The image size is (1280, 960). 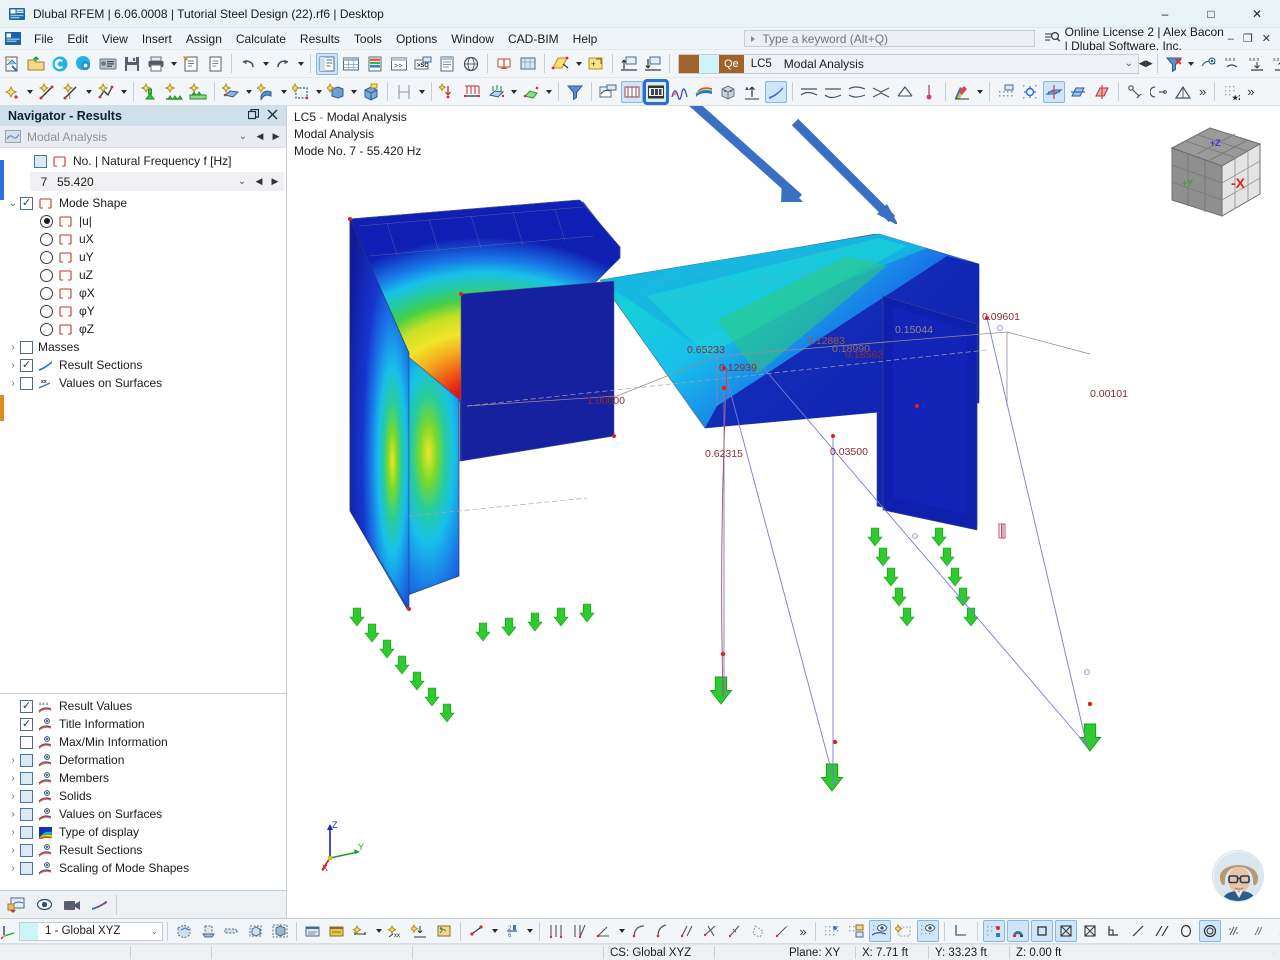 What do you see at coordinates (513, 92) in the screenshot?
I see `surface-load-caret` at bounding box center [513, 92].